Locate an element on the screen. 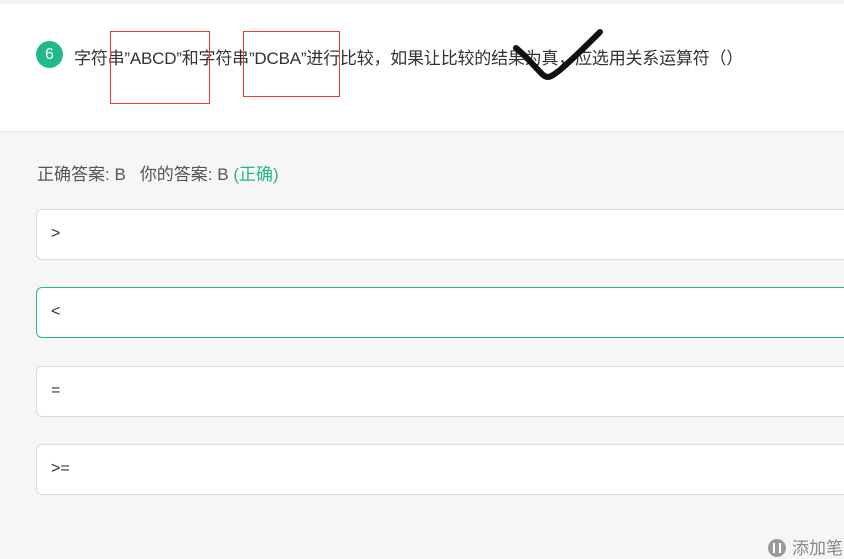 This screenshot has width=844, height=559. option-d: >= is located at coordinates (440, 469).